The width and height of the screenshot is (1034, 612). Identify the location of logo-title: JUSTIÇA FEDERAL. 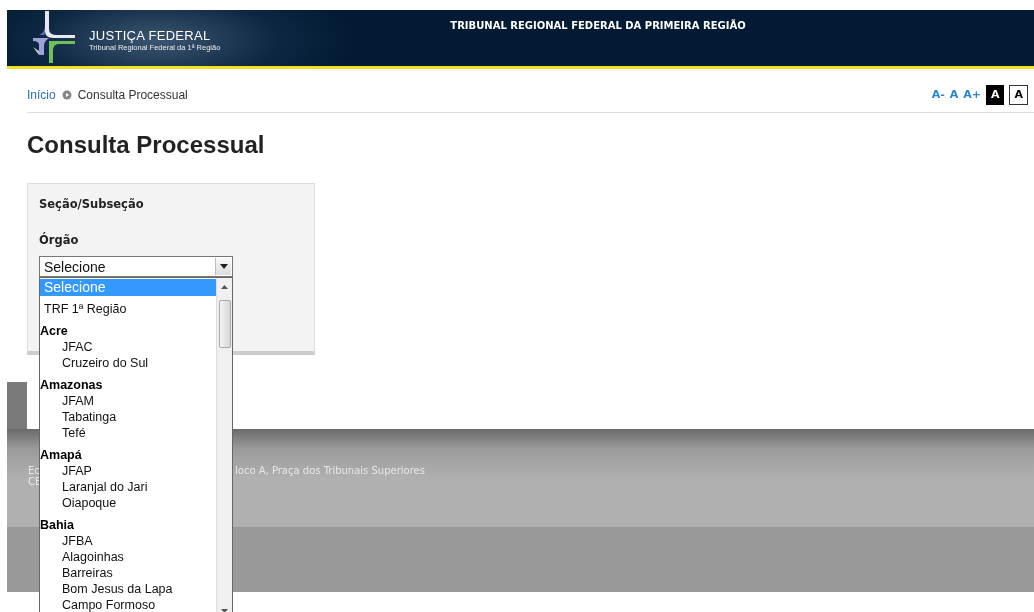
(150, 36).